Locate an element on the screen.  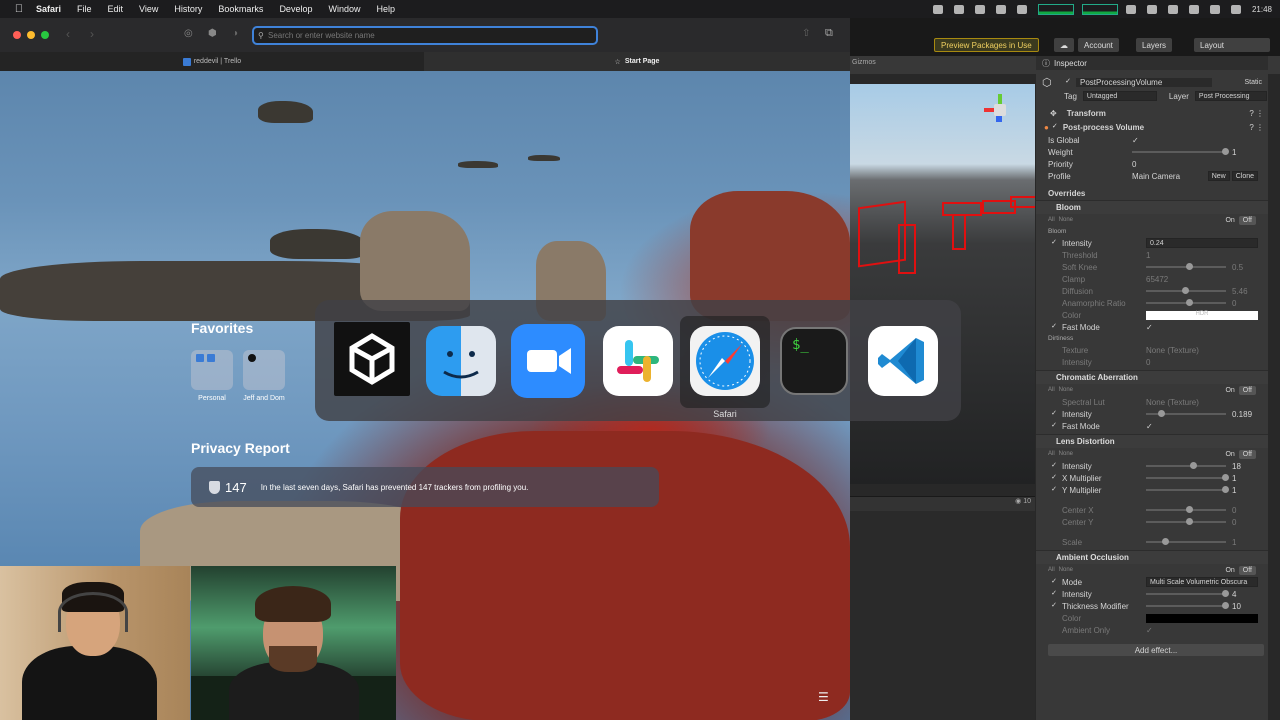
bluetooth-icon is located at coordinates (1151, 9).